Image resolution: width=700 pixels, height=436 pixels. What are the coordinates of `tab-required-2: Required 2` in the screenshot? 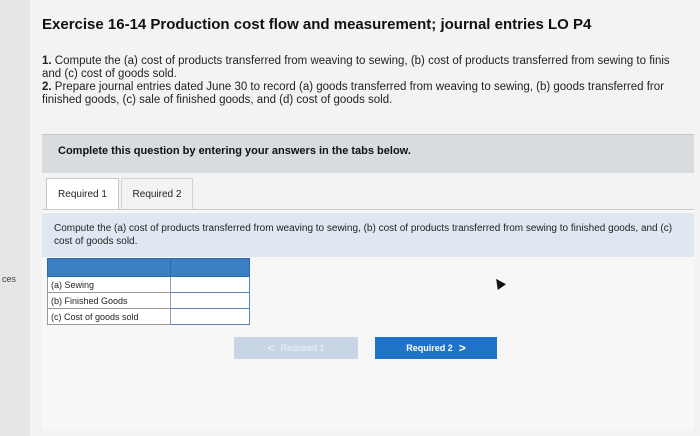 It's located at (157, 193).